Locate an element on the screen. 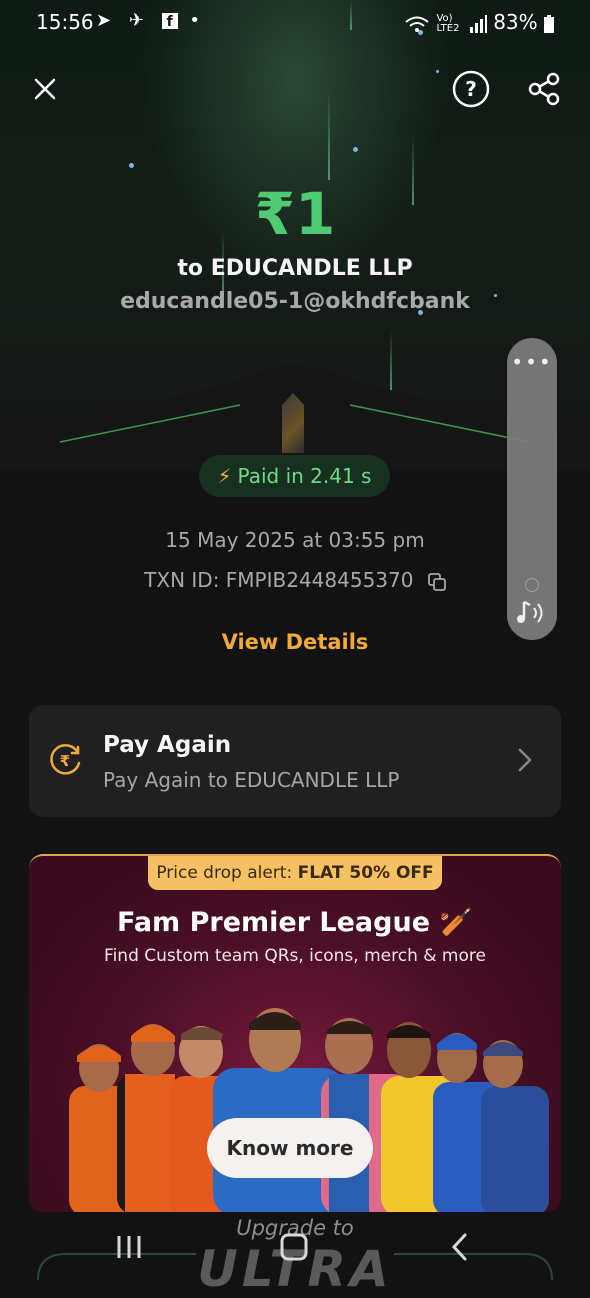  notification-icons: ➤ ✈ f • is located at coordinates (151, 20).